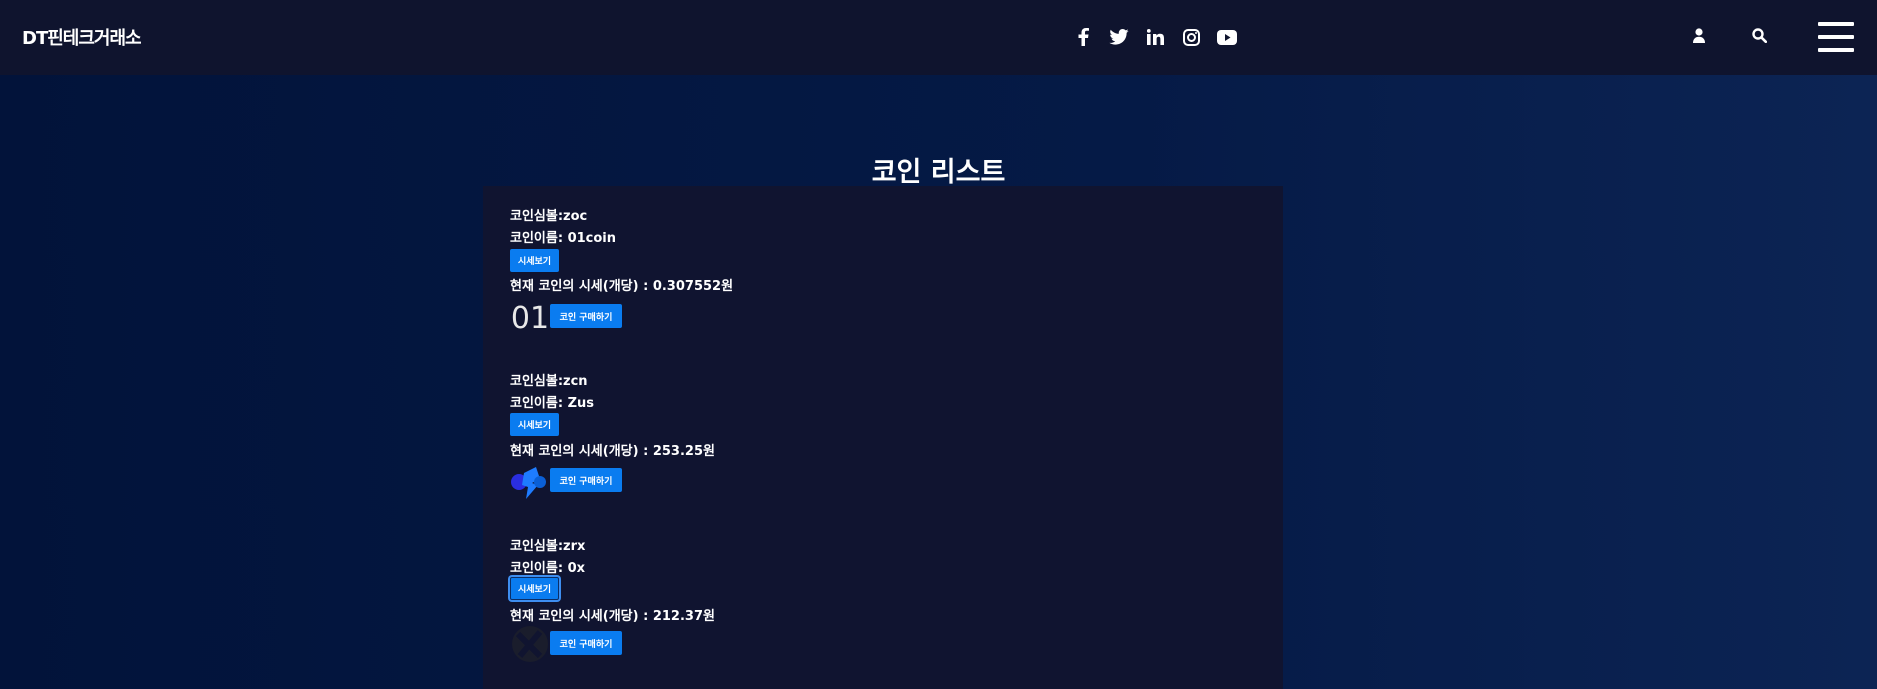 This screenshot has width=1877, height=689. Describe the element at coordinates (549, 381) in the screenshot. I see `coin-symbol: 코인심볼:zcn` at that location.